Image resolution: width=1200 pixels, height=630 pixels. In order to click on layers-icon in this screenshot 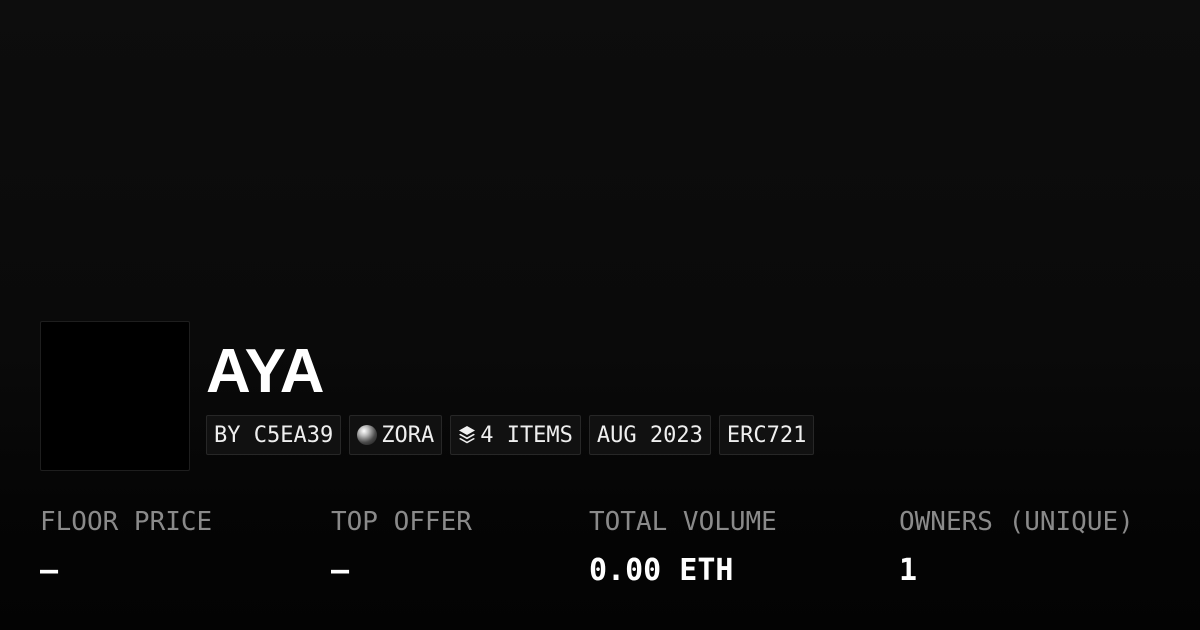, I will do `click(467, 435)`.